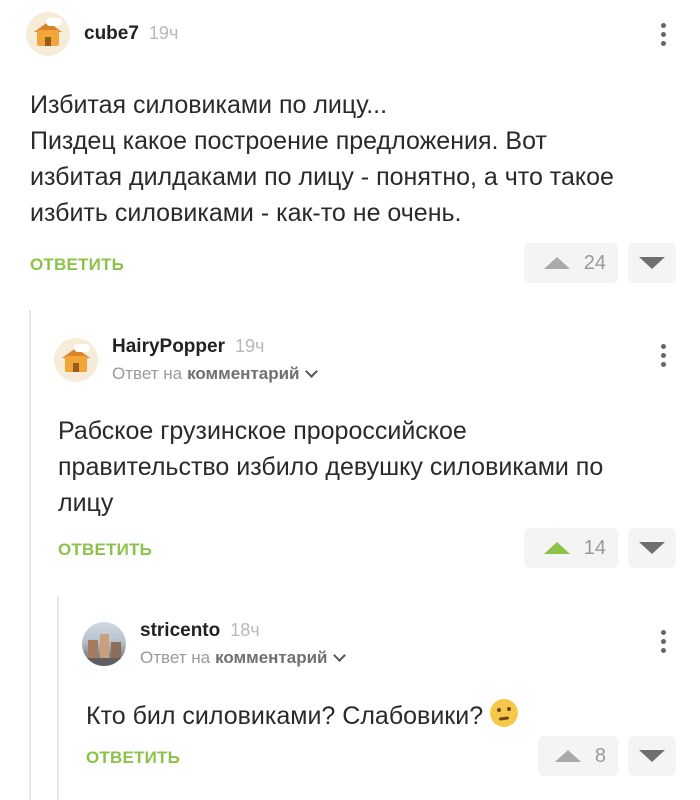 Image resolution: width=700 pixels, height=800 pixels. I want to click on upvote-arrow-icon, so click(567, 756).